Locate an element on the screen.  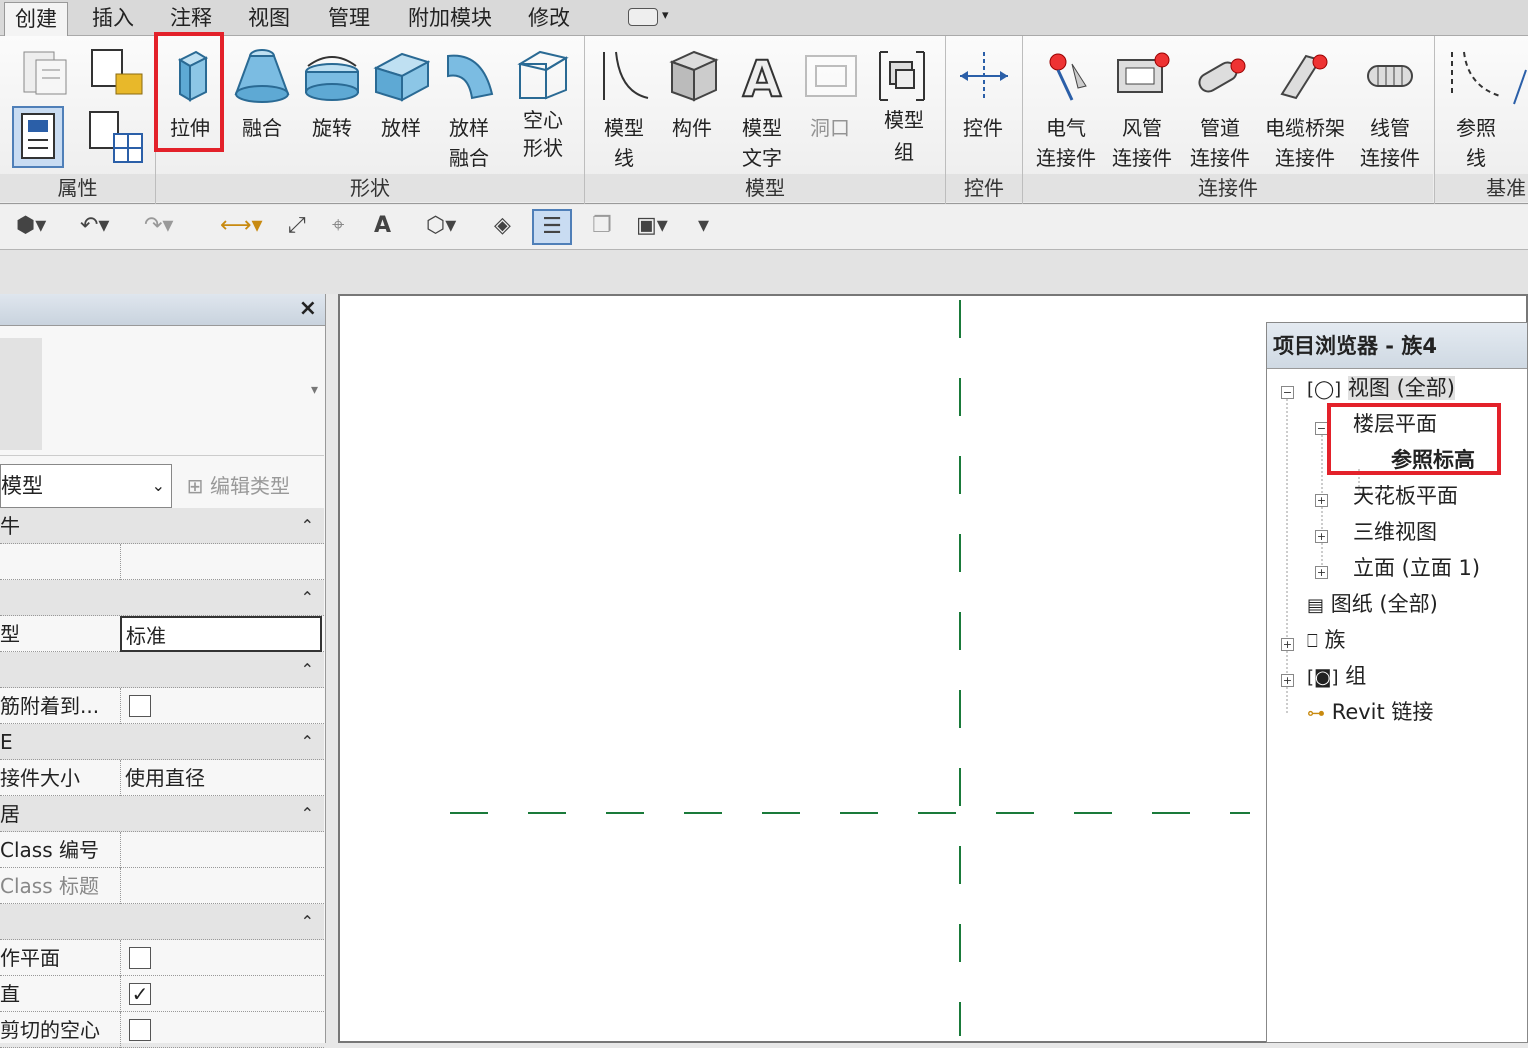
tag-icon: ⌖ is located at coordinates (338, 225).